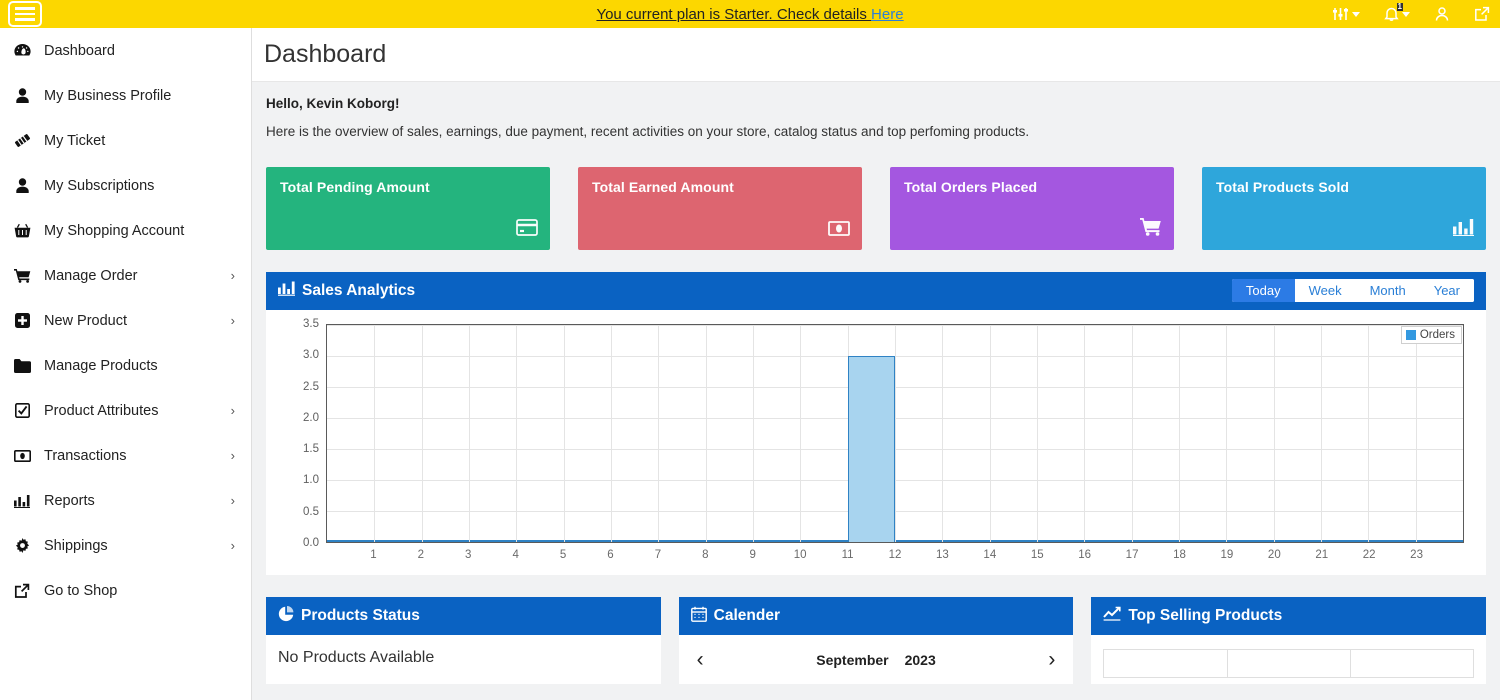 The height and width of the screenshot is (700, 1500). Describe the element at coordinates (1032, 208) in the screenshot. I see `stat-card-total-orders-placed: Total Orders Placed` at that location.